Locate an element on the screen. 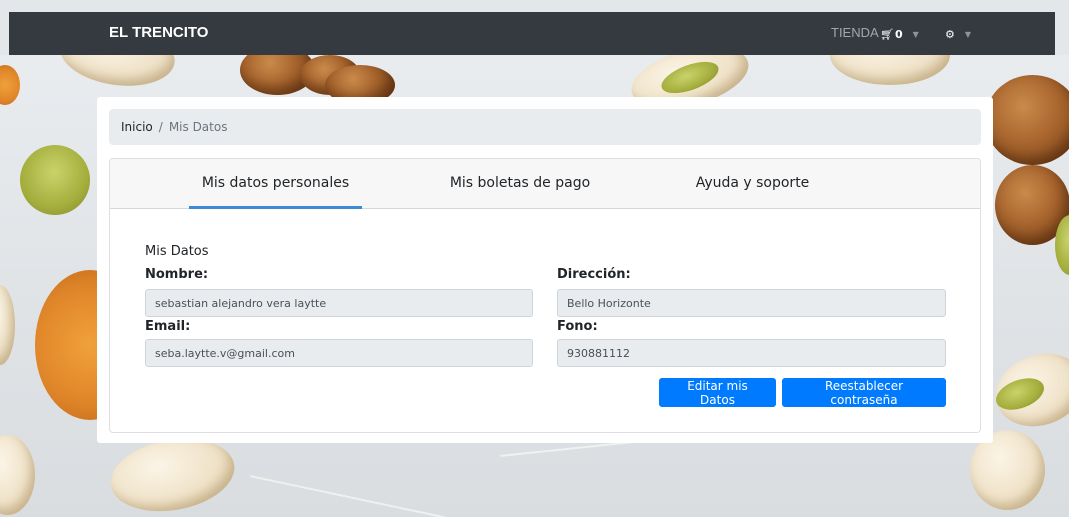  tab-mis-boletas-de-pago: Mis boletas de pago is located at coordinates (520, 184).